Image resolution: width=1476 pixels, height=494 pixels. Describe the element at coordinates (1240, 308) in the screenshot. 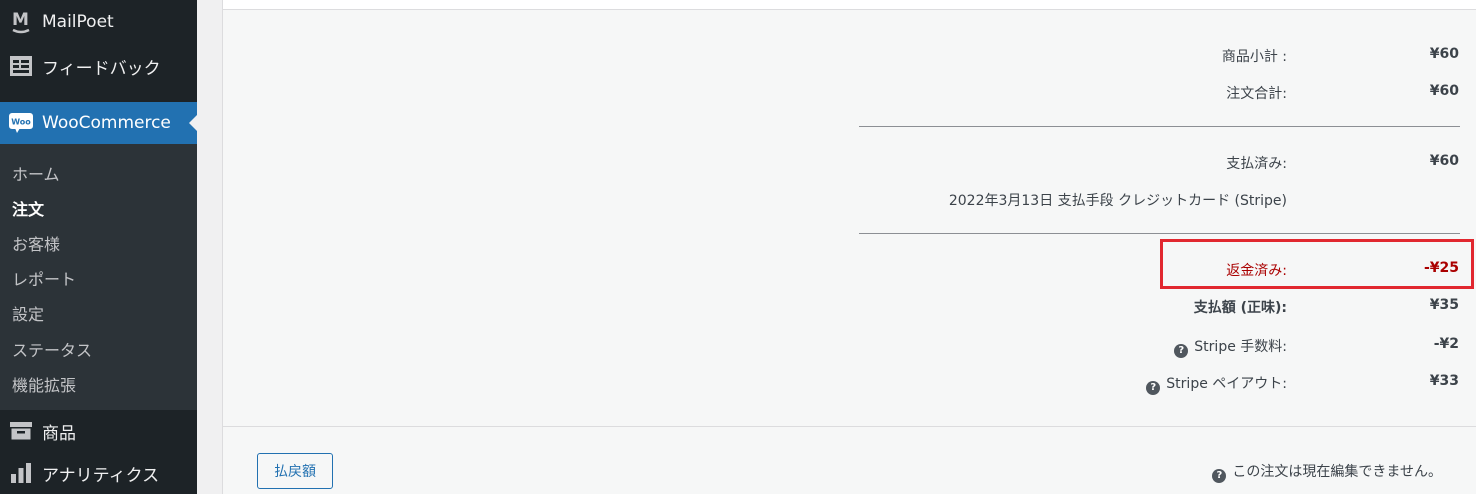

I see `net-payment-label: 支払額 (正味):` at that location.